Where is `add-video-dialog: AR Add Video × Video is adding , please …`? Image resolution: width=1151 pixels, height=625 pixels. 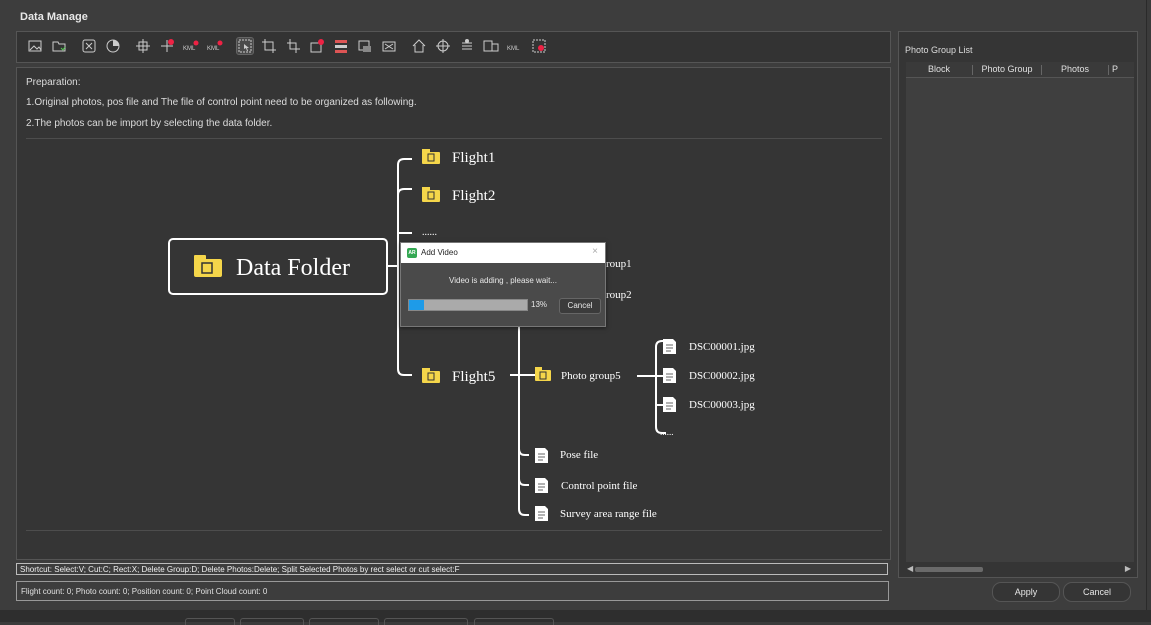
add-video-dialog: AR Add Video × Video is adding , please … is located at coordinates (503, 284).